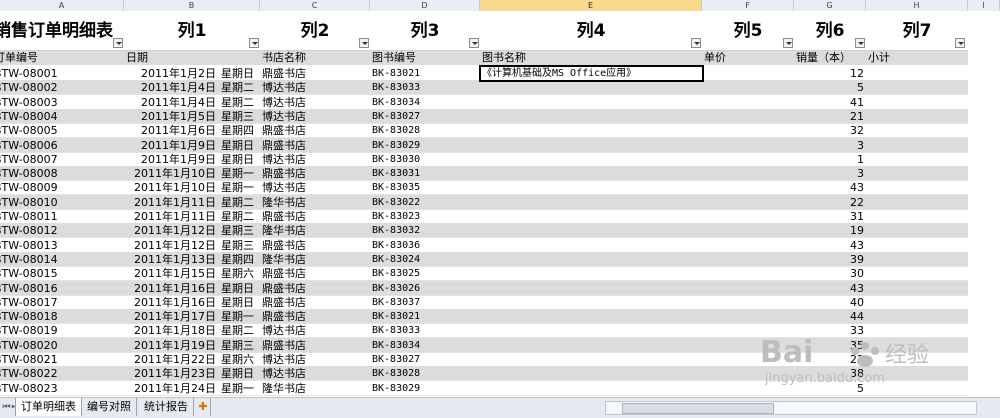 Image resolution: width=1000 pixels, height=418 pixels. I want to click on column-header-H: H, so click(917, 5).